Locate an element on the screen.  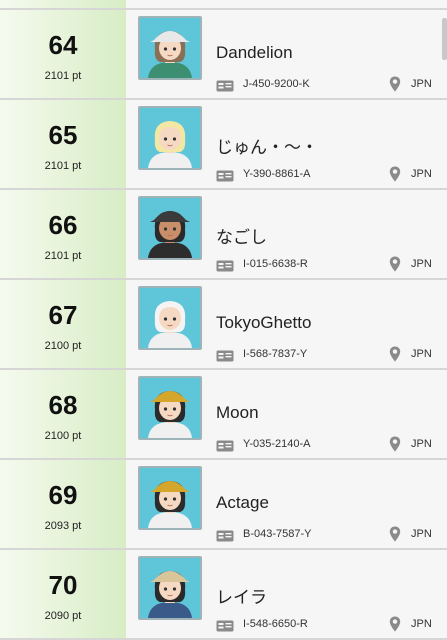
rank-cell: 67 2100 pt is located at coordinates (63, 324).